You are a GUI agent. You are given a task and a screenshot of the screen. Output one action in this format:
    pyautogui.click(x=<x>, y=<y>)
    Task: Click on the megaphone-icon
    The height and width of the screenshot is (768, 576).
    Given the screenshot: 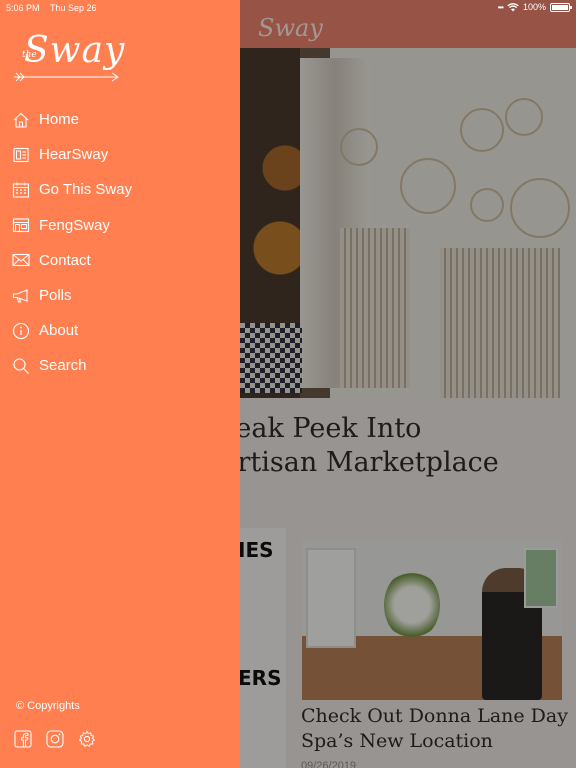 What is the action you would take?
    pyautogui.click(x=21, y=296)
    